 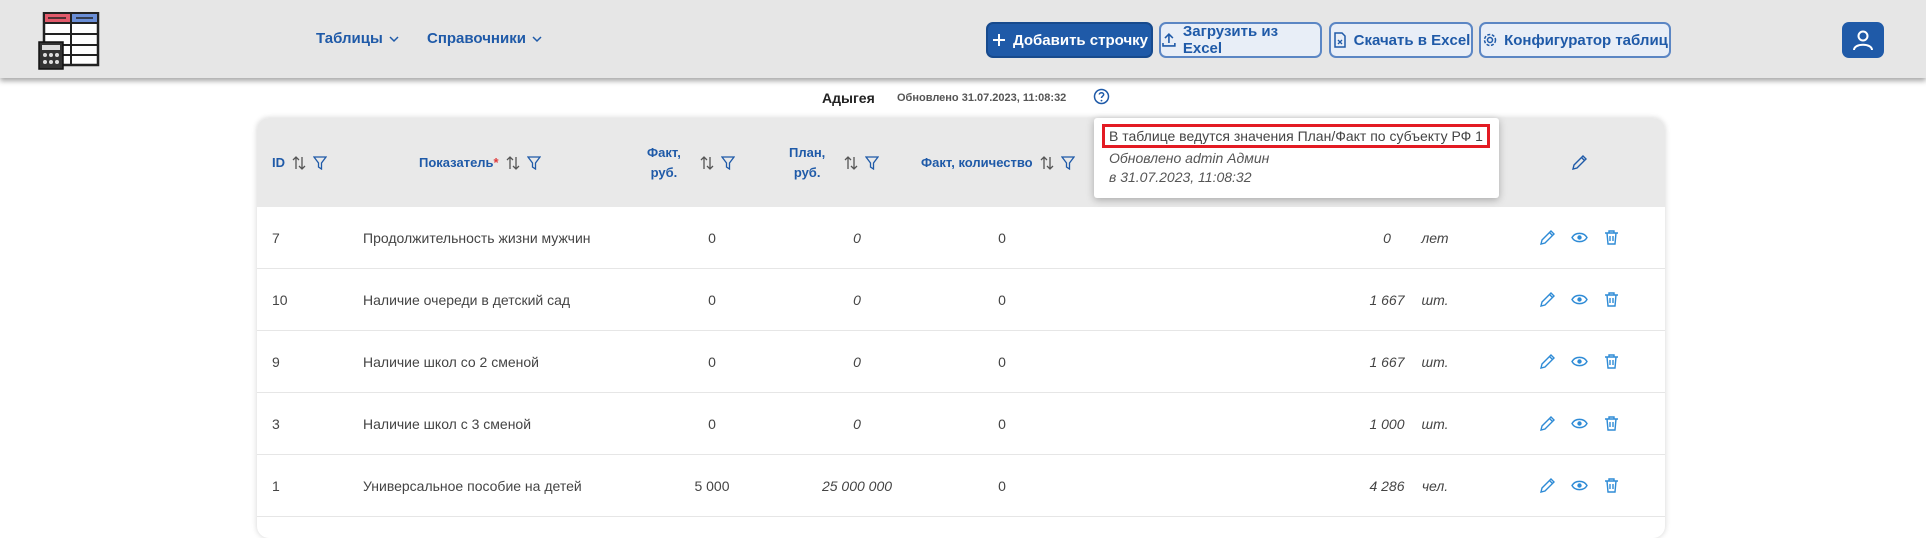 What do you see at coordinates (451, 362) in the screenshot?
I see `cell-indicator: Наличие школ со 2 сменой` at bounding box center [451, 362].